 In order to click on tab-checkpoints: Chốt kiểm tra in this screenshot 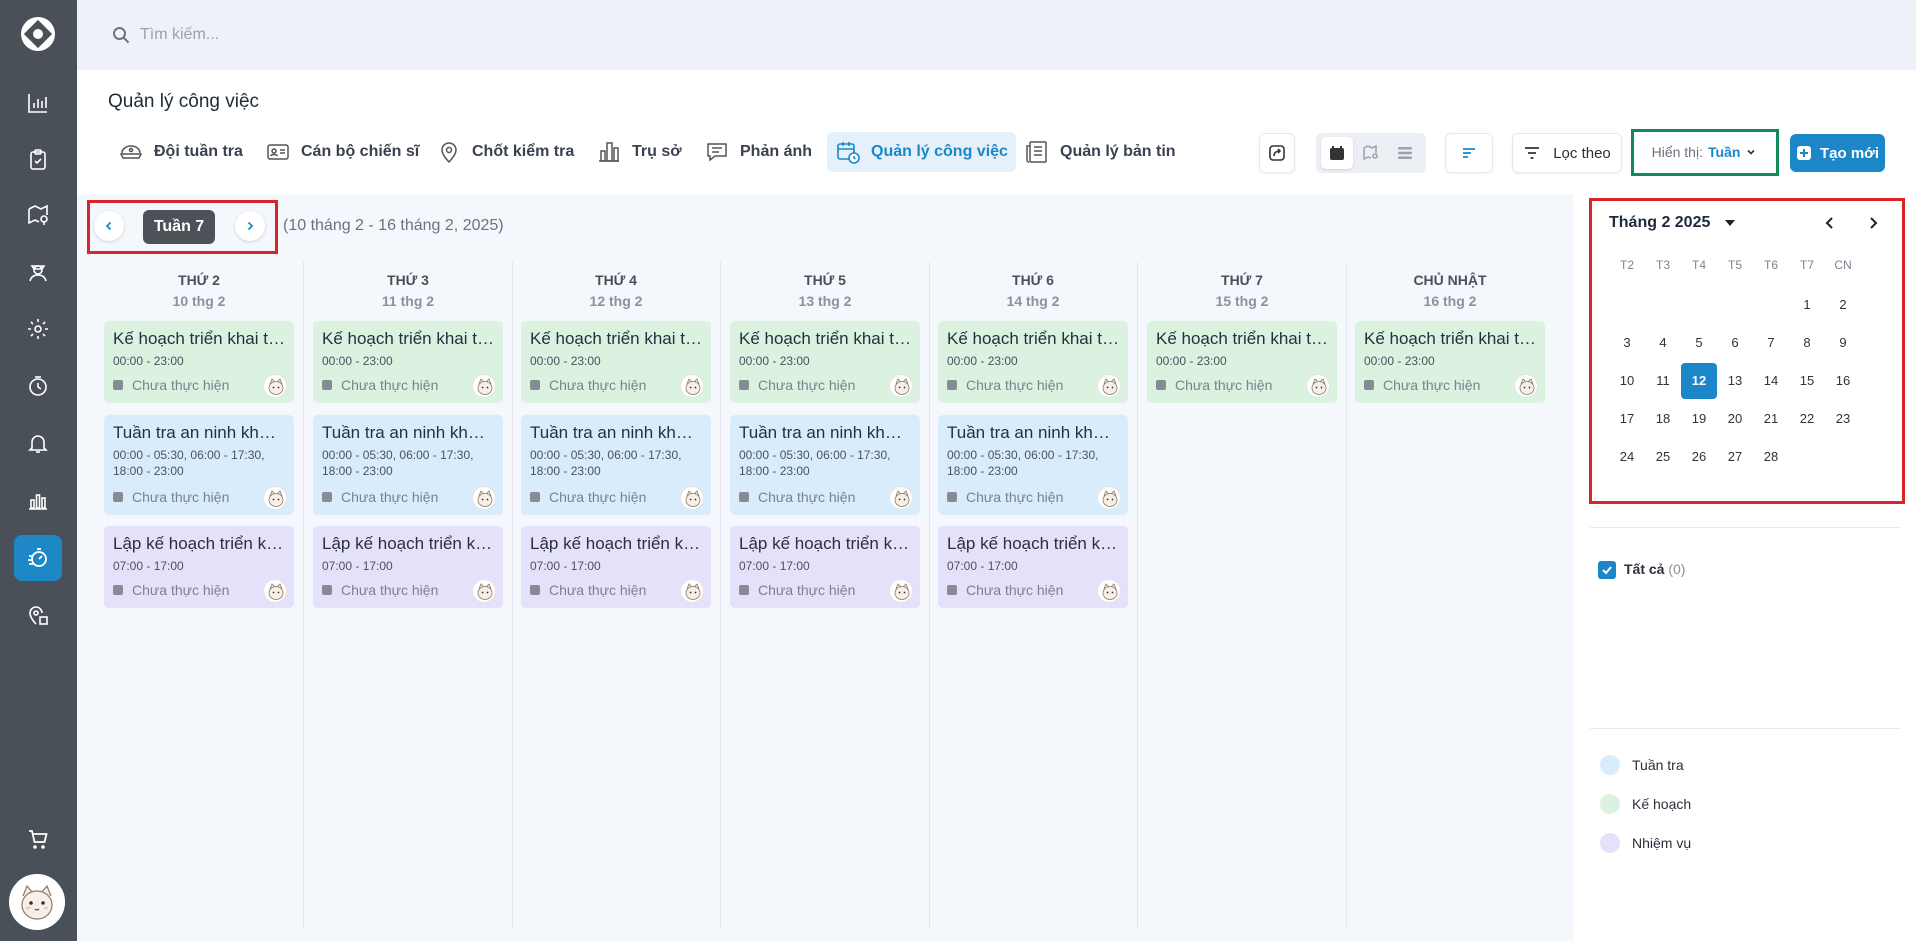, I will do `click(505, 152)`.